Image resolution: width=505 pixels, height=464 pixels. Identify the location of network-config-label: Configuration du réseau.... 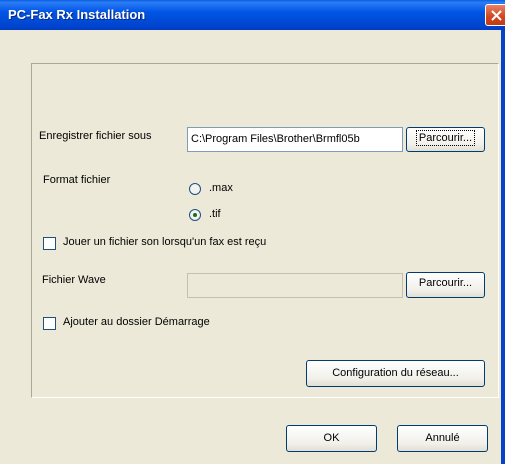
(395, 373).